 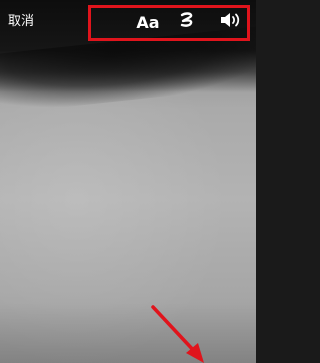 I want to click on text-tool-button: Aa, so click(x=148, y=22).